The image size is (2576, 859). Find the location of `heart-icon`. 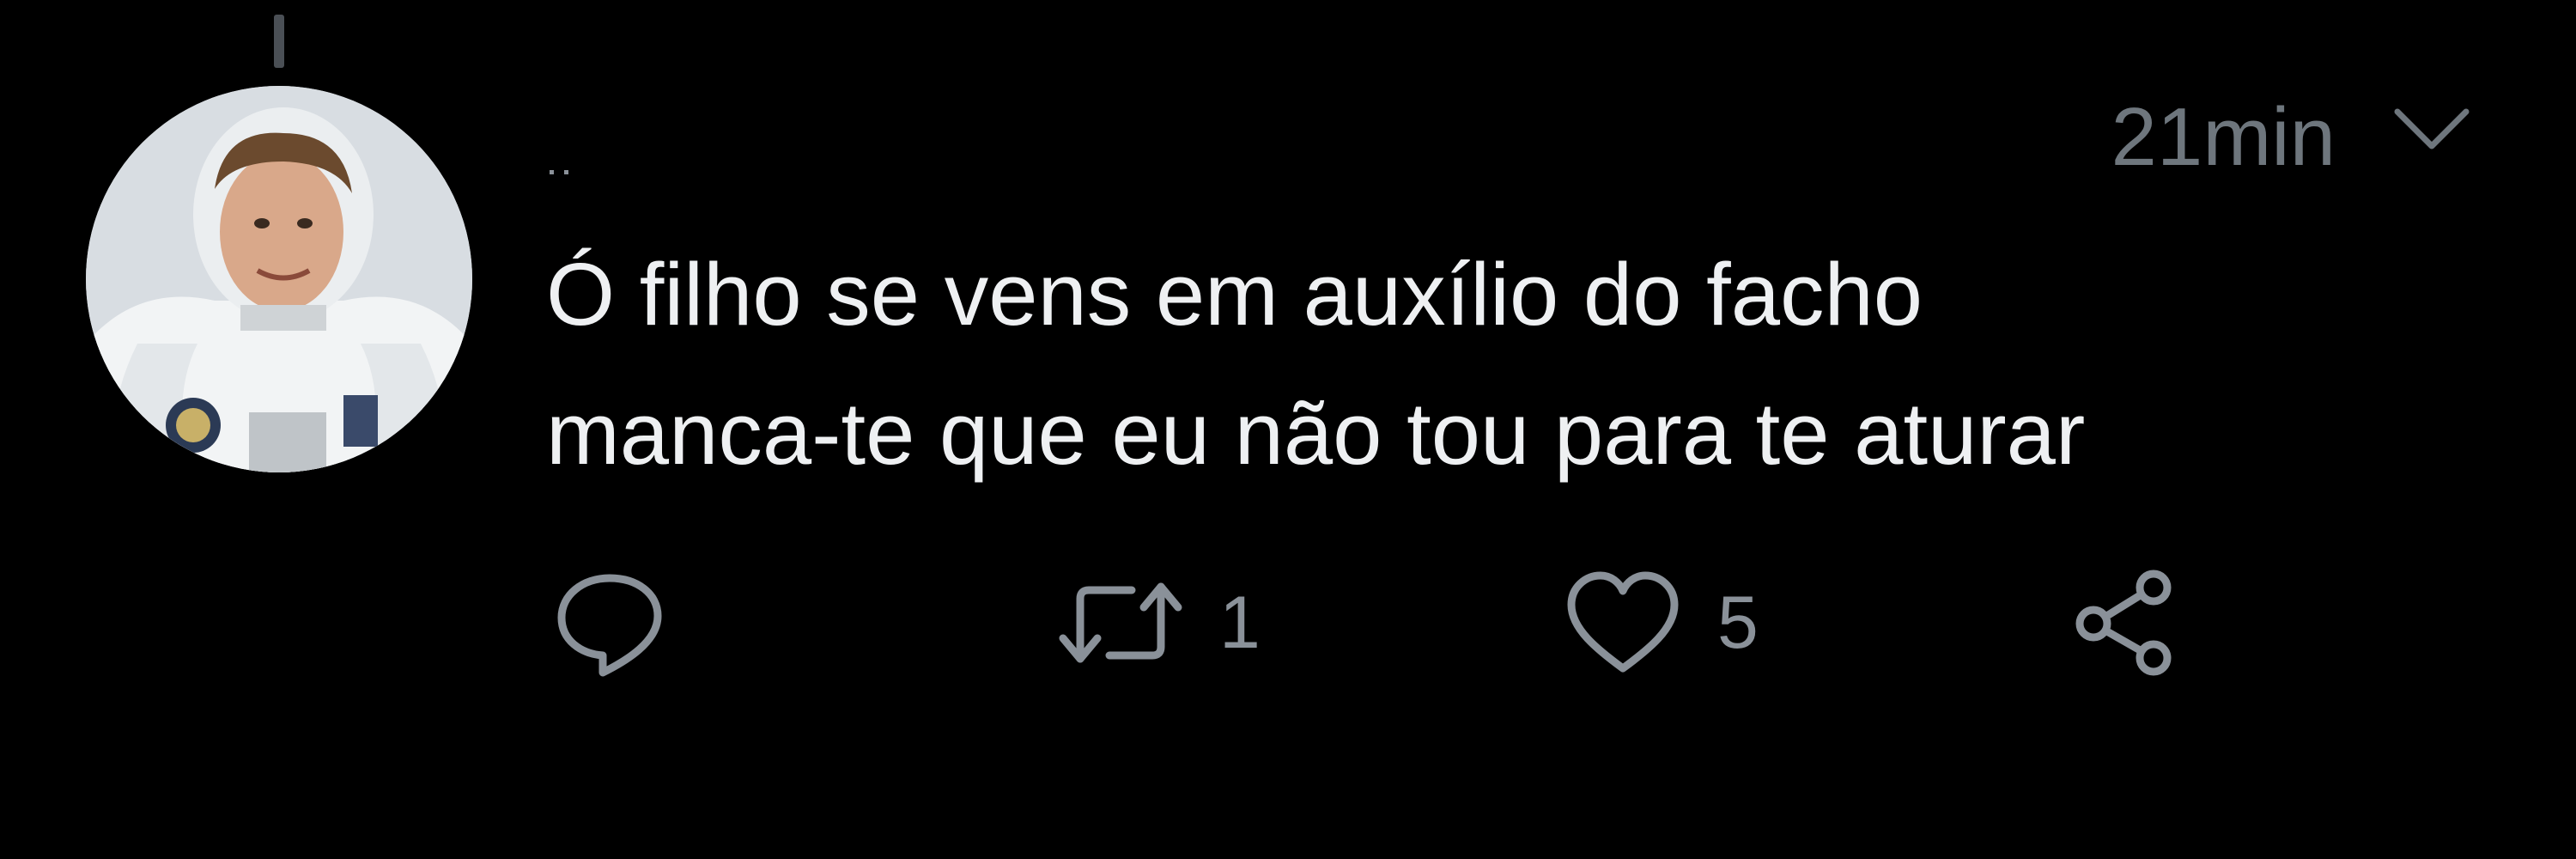

heart-icon is located at coordinates (1623, 622).